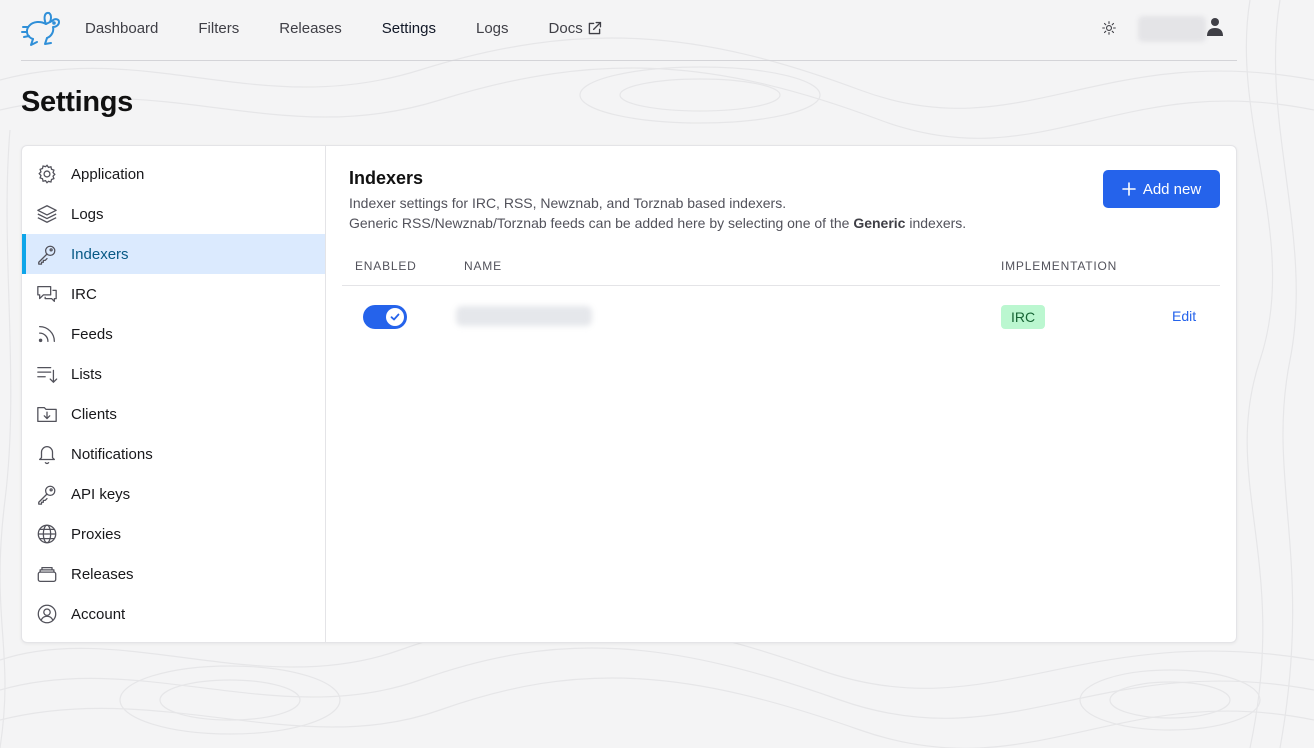 The width and height of the screenshot is (1314, 748). What do you see at coordinates (173, 534) in the screenshot?
I see `sidebar-item-proxies: Proxies` at bounding box center [173, 534].